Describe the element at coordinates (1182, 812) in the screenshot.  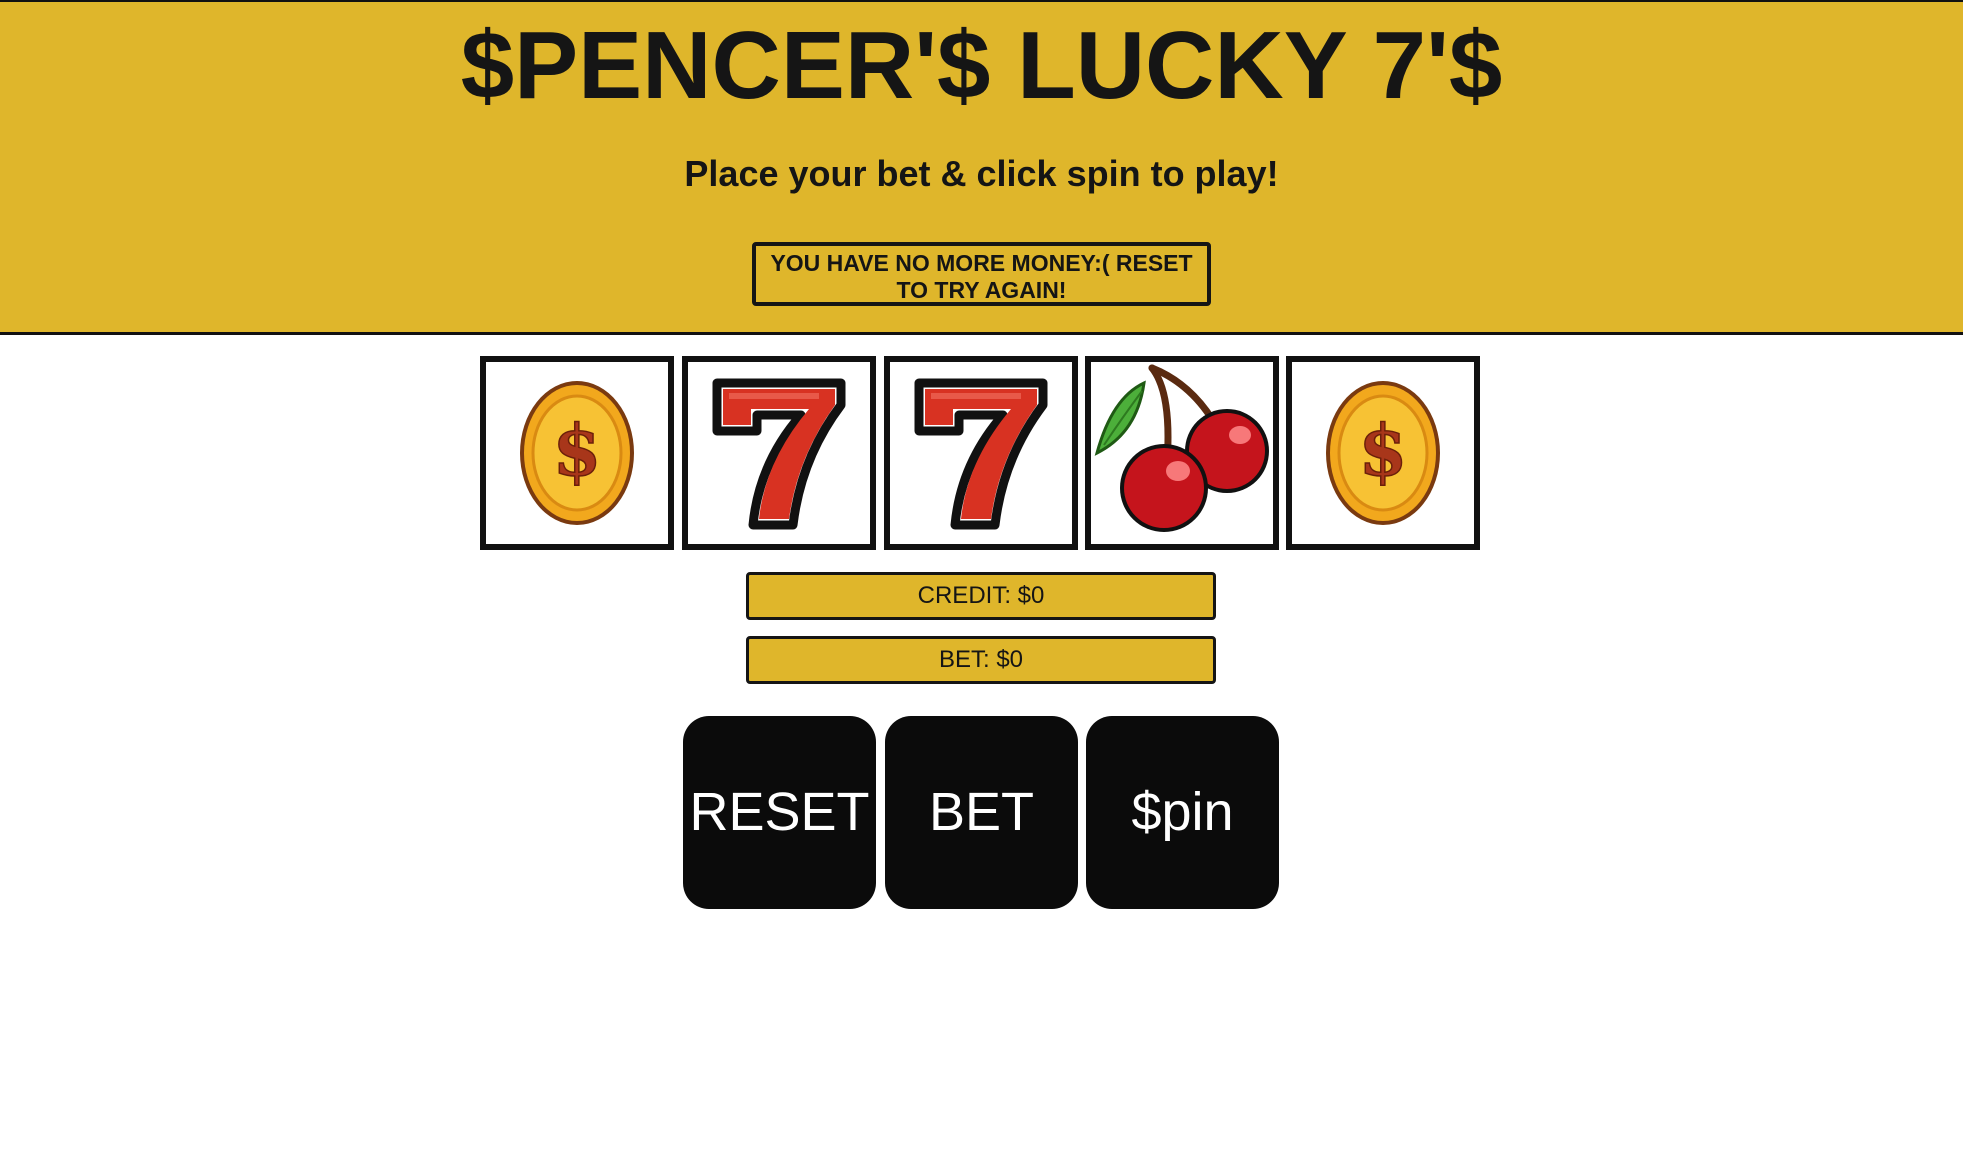
I see `spin-button: $pin` at that location.